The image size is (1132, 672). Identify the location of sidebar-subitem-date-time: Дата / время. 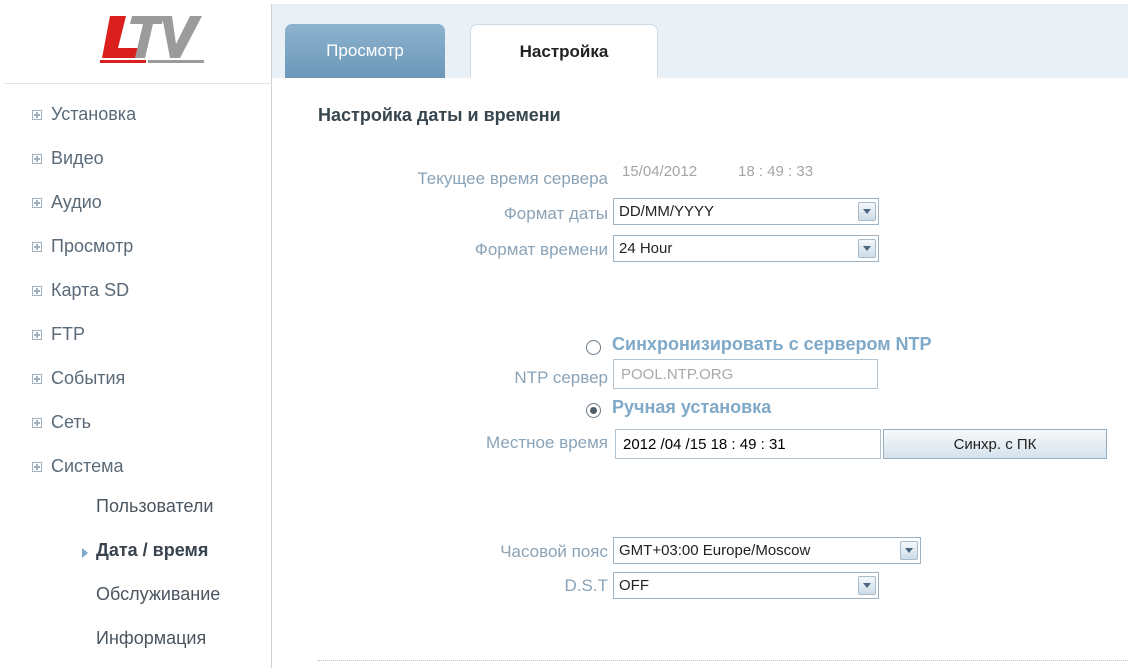
(152, 550).